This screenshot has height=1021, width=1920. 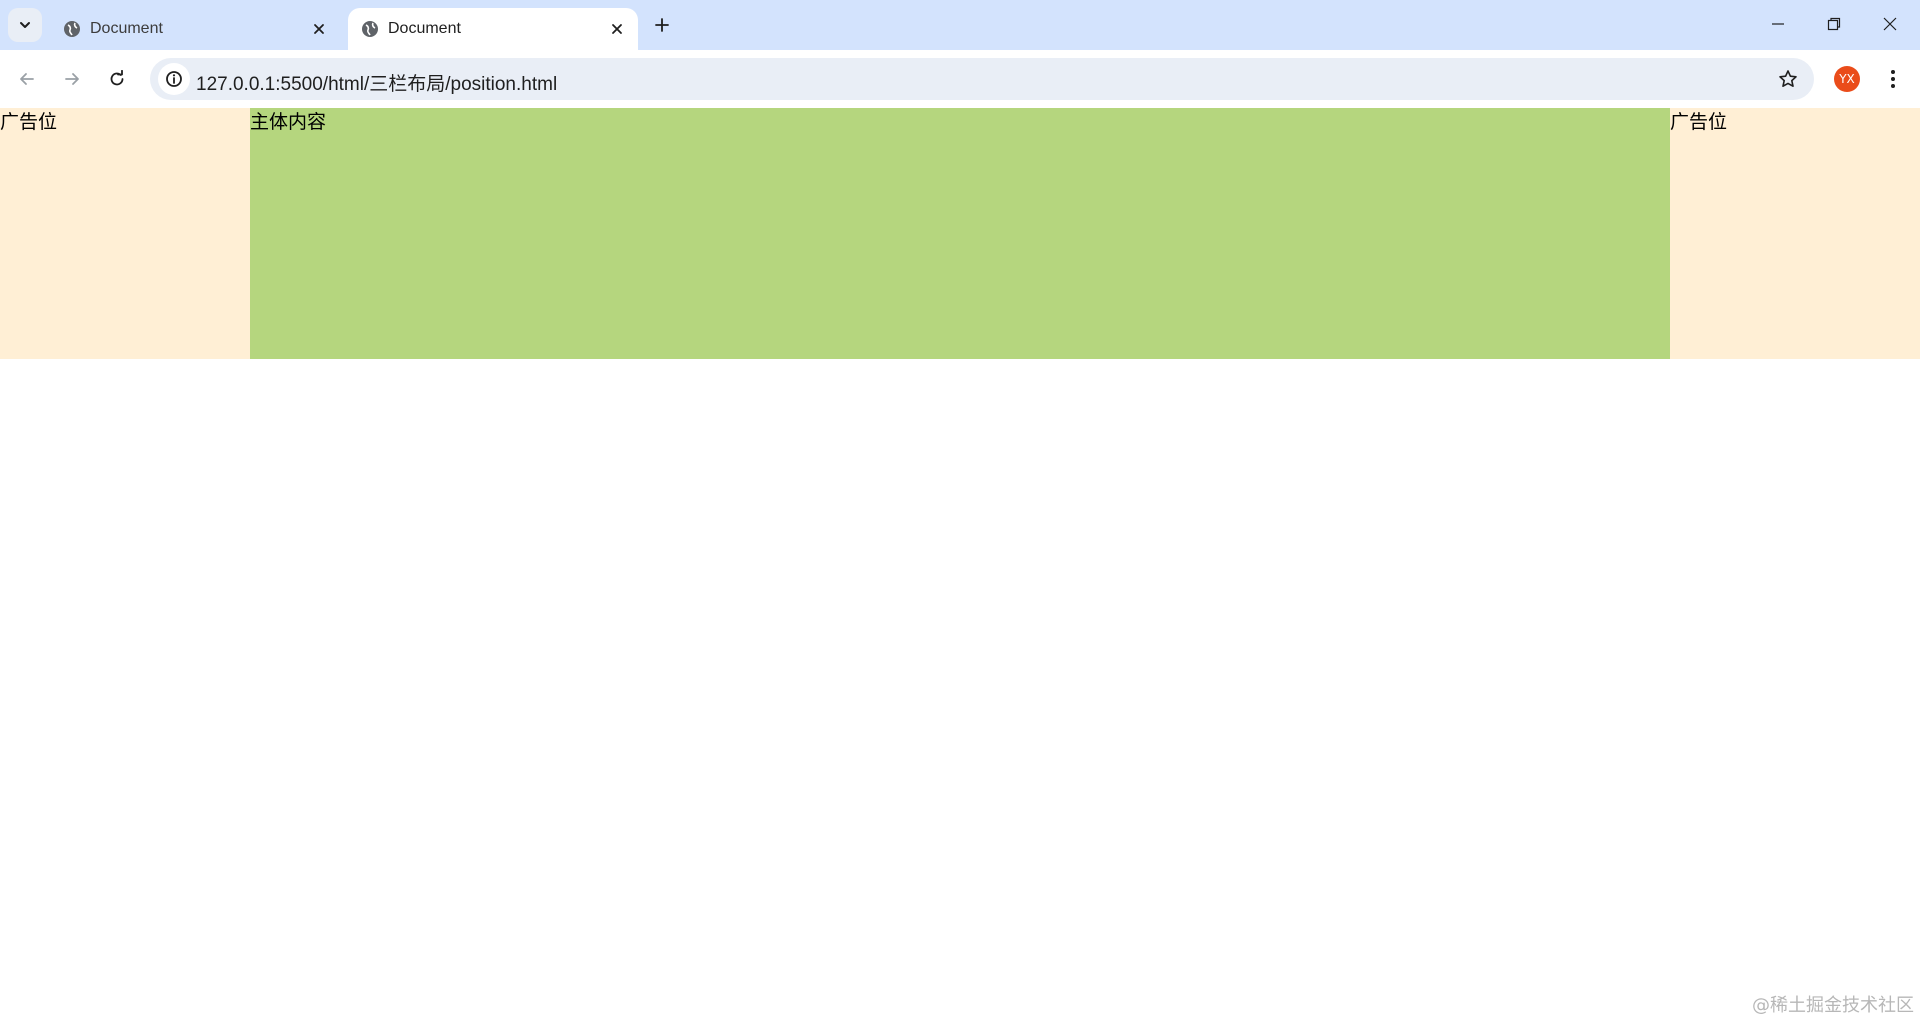 I want to click on bookmark-button, so click(x=1788, y=79).